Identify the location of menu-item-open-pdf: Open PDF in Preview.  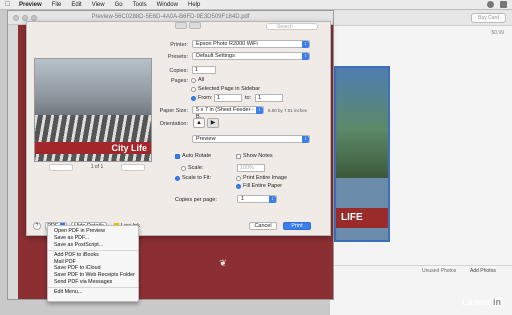
(93, 231).